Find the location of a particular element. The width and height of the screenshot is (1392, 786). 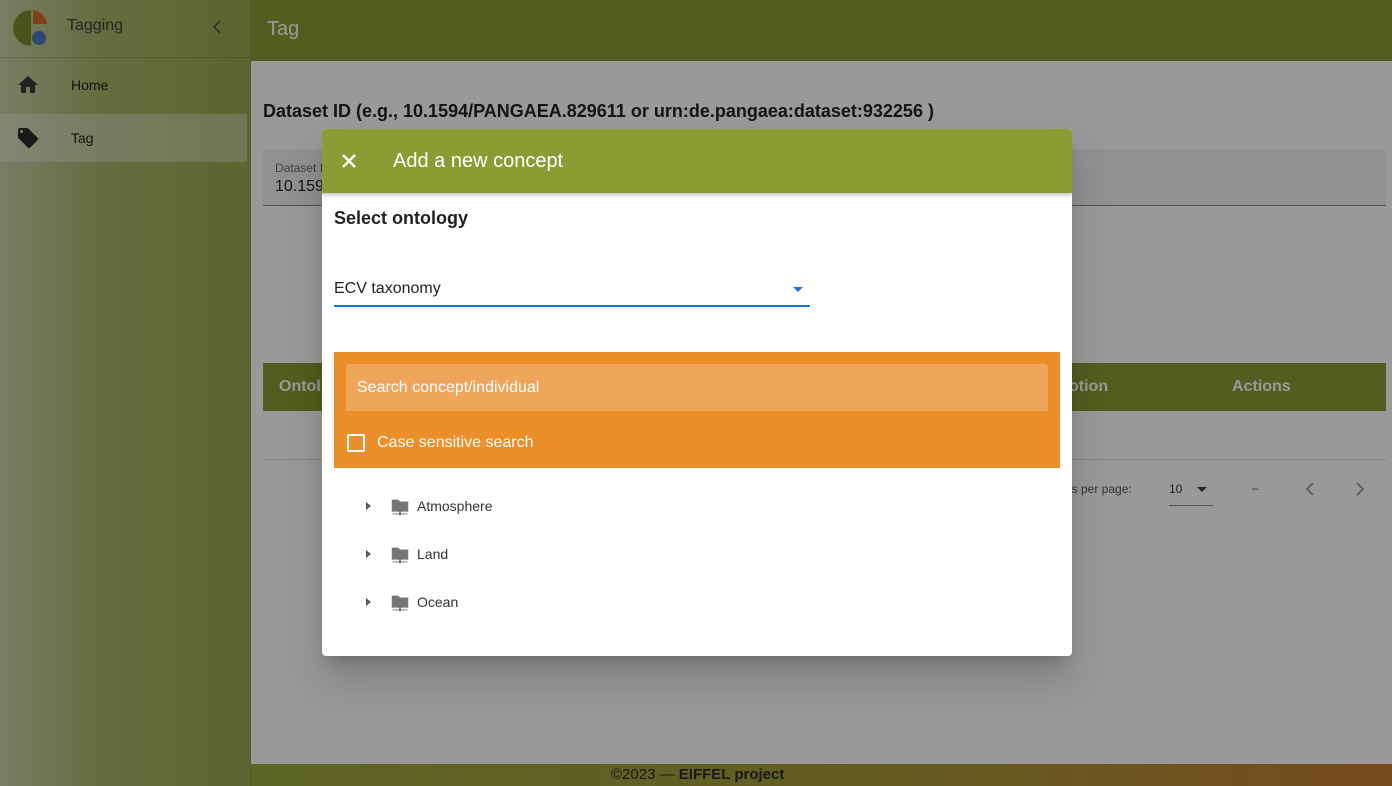

select-ontology-heading: Select ontology is located at coordinates (401, 218).